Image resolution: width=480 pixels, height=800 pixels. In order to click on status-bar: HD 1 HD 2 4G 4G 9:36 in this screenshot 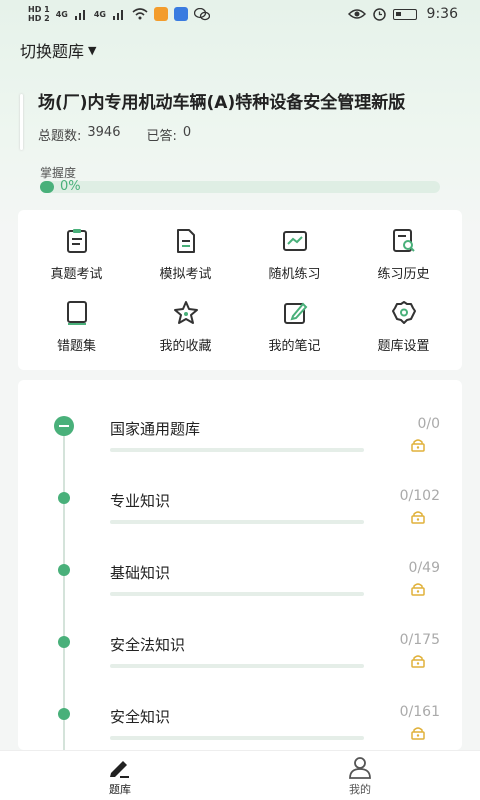, I will do `click(240, 14)`.